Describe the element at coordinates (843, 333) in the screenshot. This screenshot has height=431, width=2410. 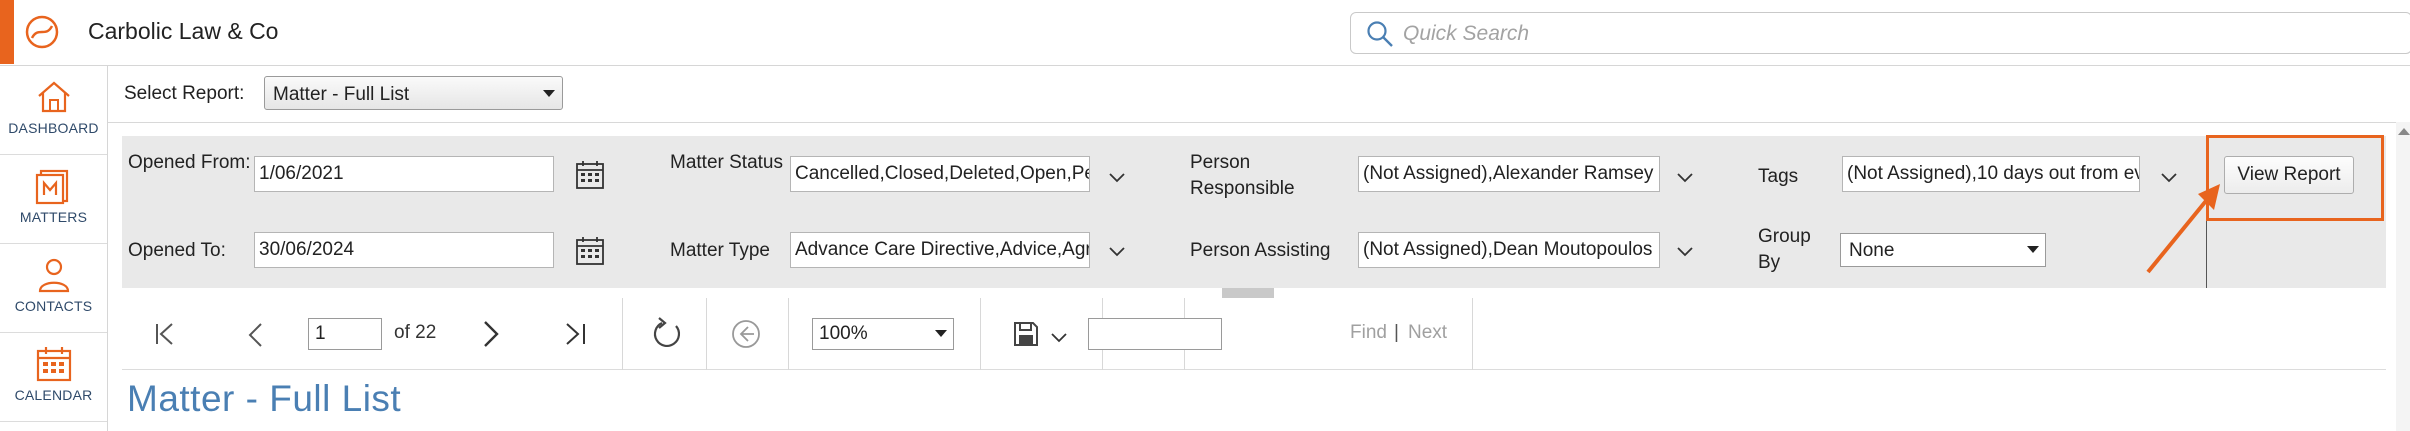
I see `zoom-value: 100%` at that location.